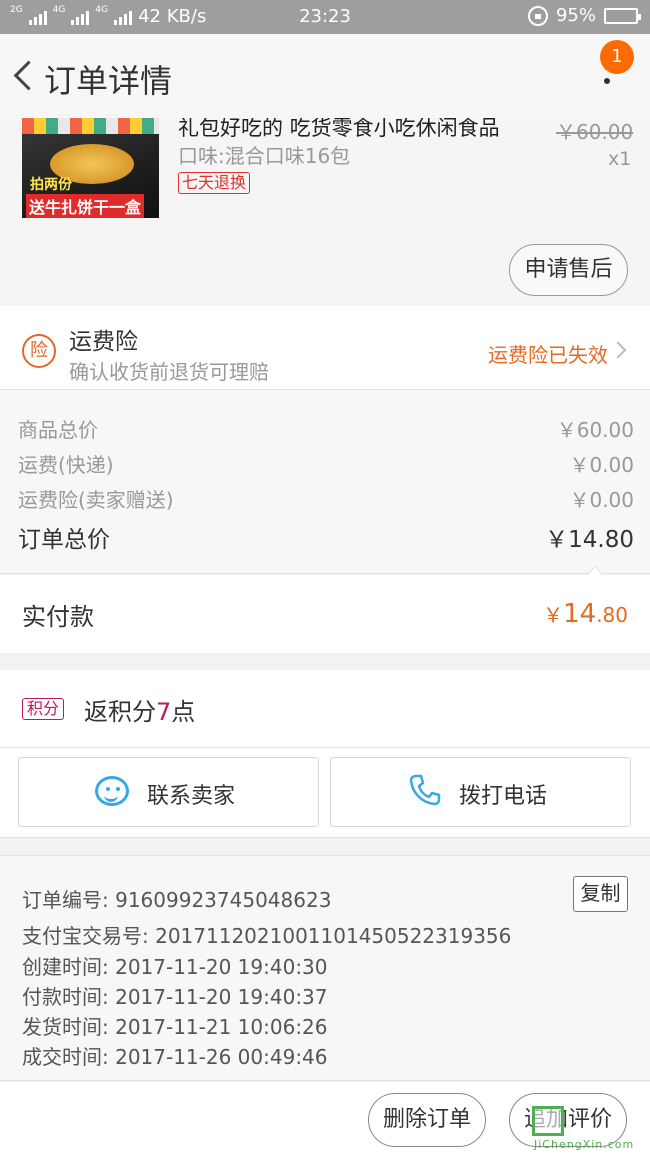 This screenshot has height=1155, width=650. What do you see at coordinates (595, 430) in the screenshot?
I see `price-value: ￥60.00` at bounding box center [595, 430].